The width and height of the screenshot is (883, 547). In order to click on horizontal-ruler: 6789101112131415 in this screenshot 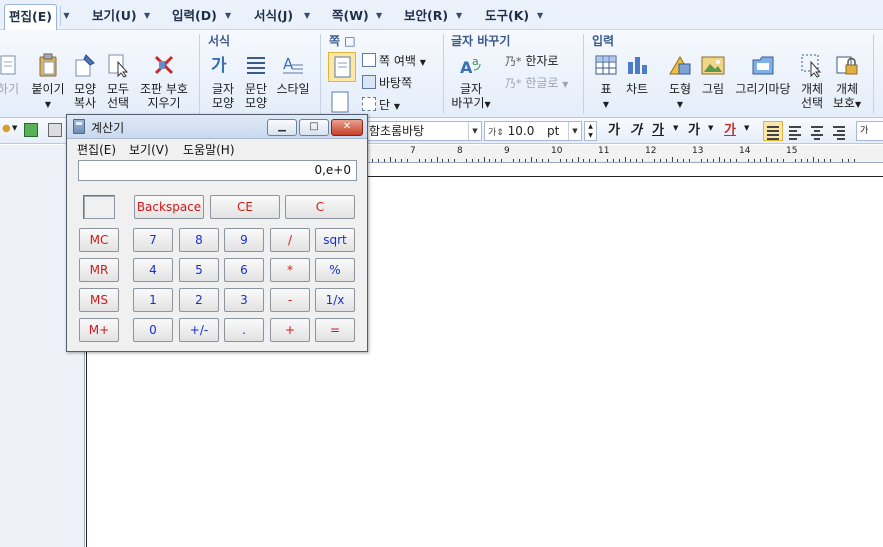, I will do `click(623, 154)`.